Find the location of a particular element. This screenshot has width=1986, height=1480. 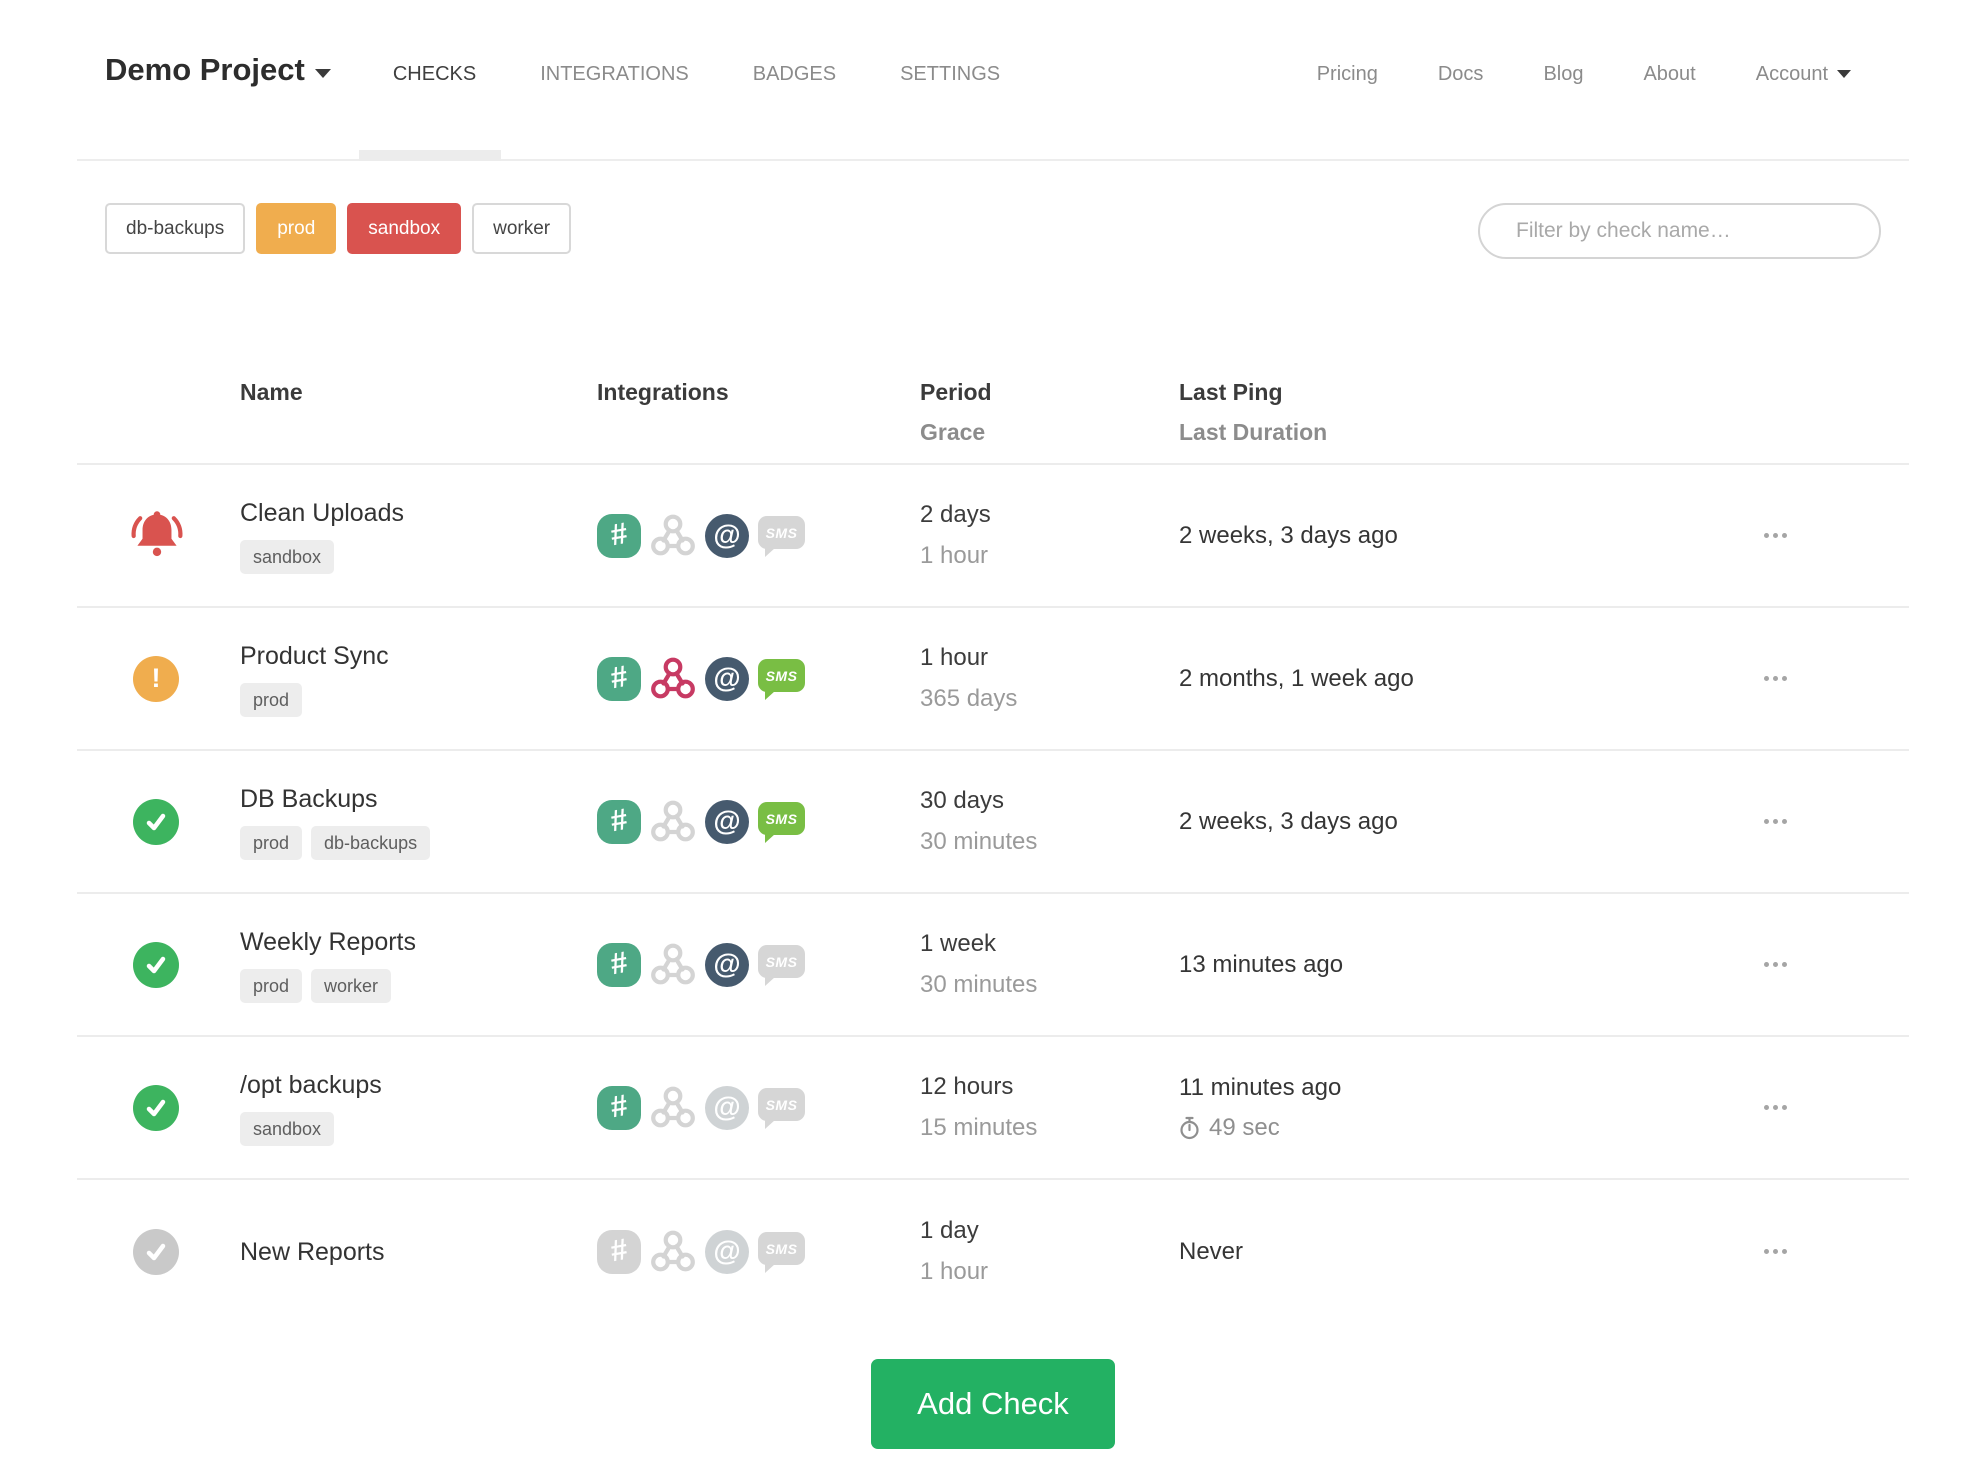

check-row-1: ! Clean Uploads sandbox # is located at coordinates (993, 536).